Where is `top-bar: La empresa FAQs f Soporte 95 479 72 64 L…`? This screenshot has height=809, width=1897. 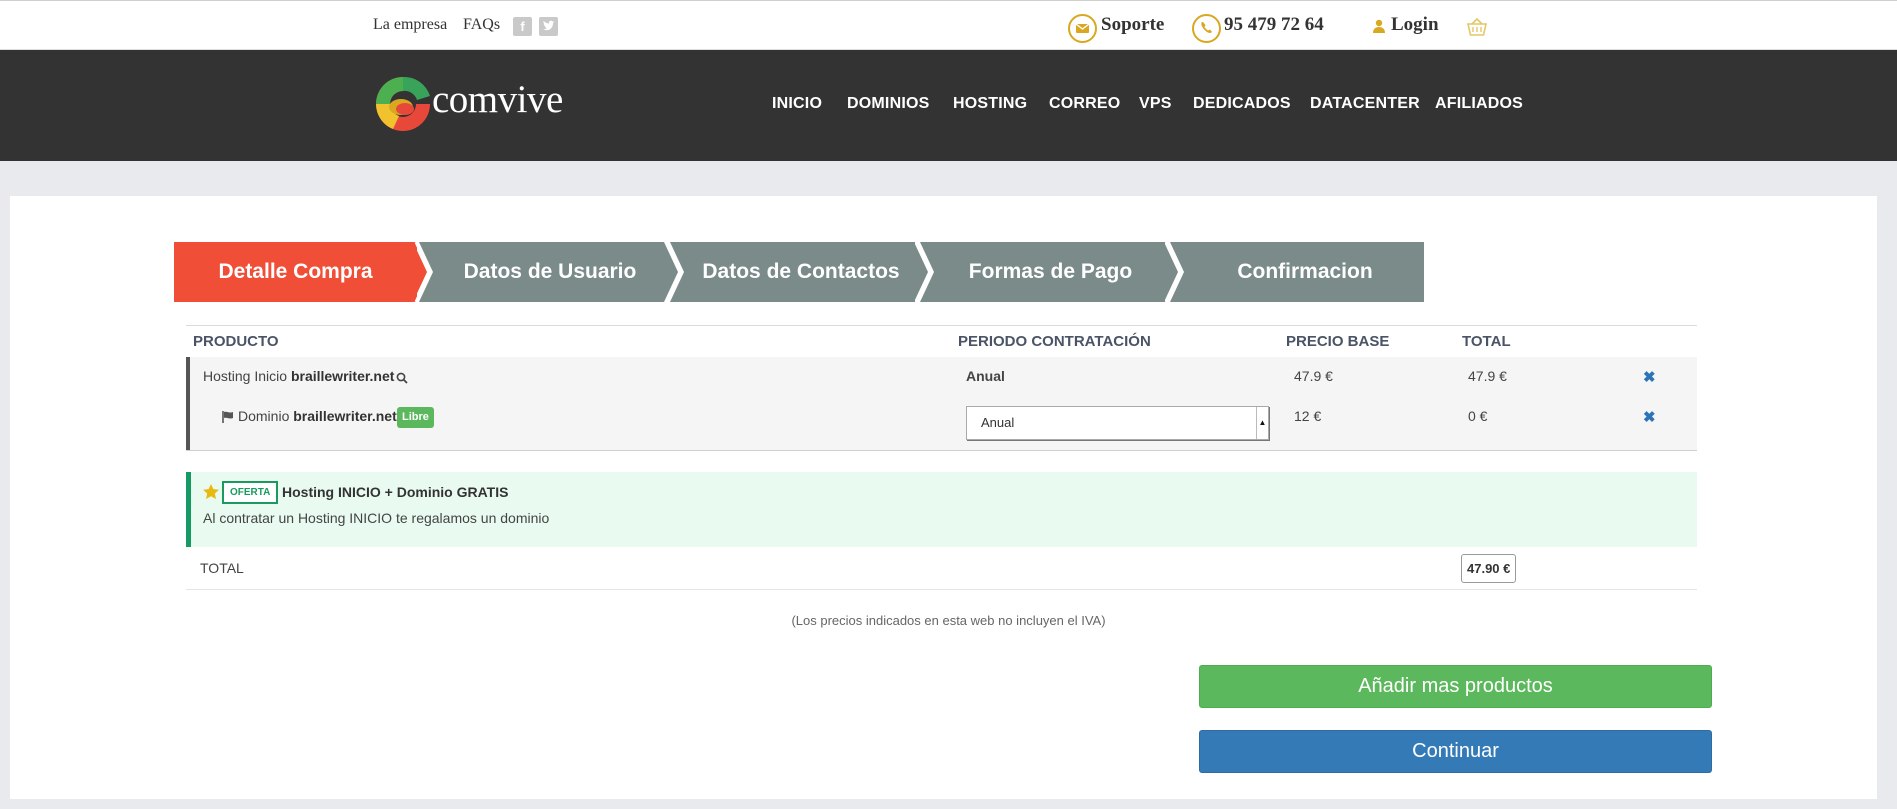 top-bar: La empresa FAQs f Soporte 95 479 72 64 L… is located at coordinates (948, 25).